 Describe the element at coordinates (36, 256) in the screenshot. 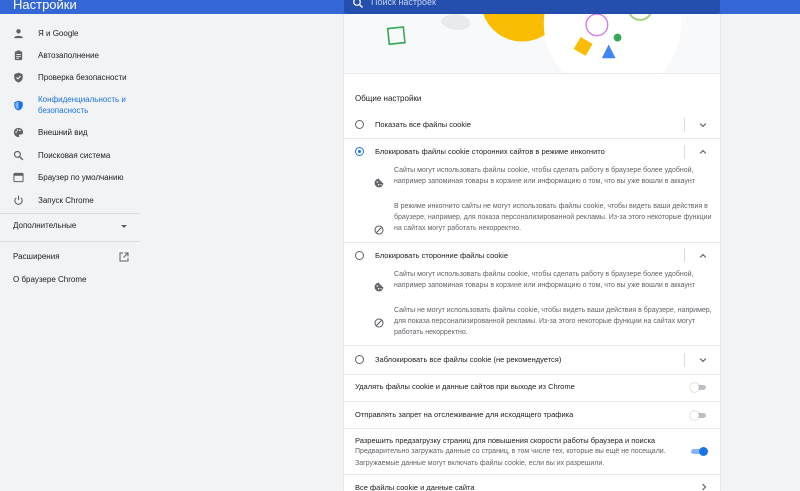

I see `sidebar-extensions: Расширения` at that location.